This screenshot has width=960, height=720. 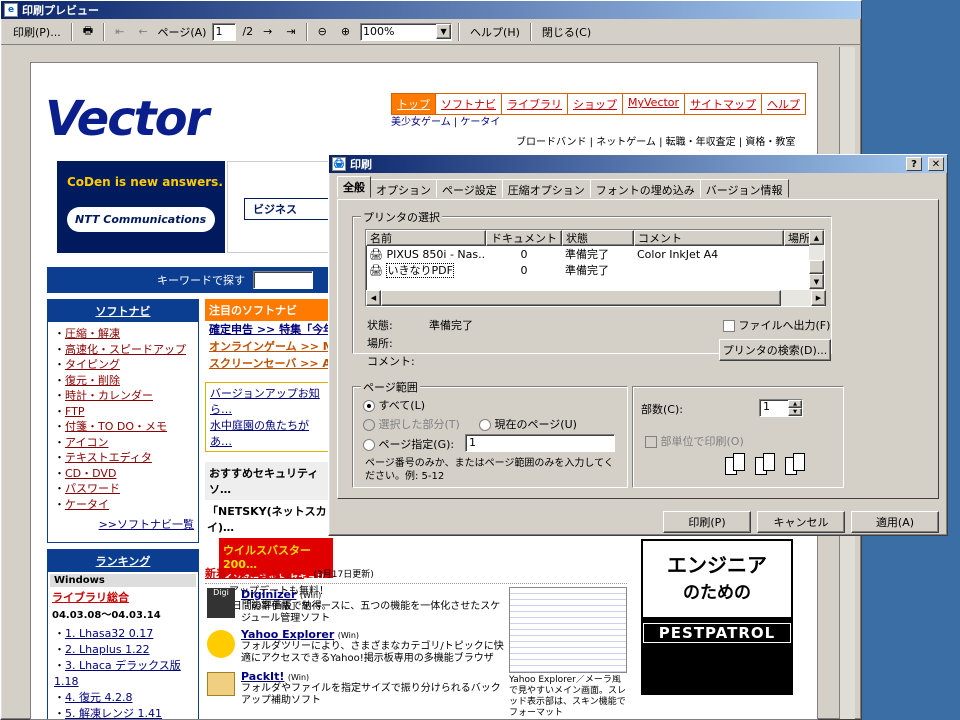 I want to click on review-name: Yahoo Explorer, so click(x=287, y=634).